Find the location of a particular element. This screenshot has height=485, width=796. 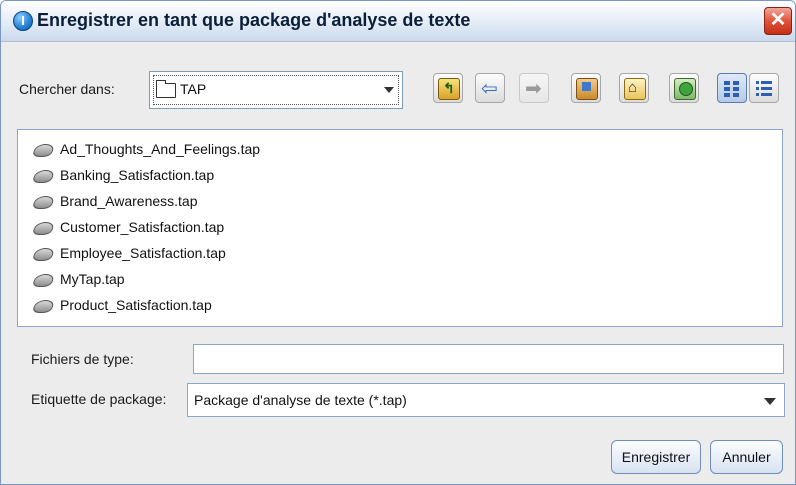

back-button: ⇦ is located at coordinates (490, 88).